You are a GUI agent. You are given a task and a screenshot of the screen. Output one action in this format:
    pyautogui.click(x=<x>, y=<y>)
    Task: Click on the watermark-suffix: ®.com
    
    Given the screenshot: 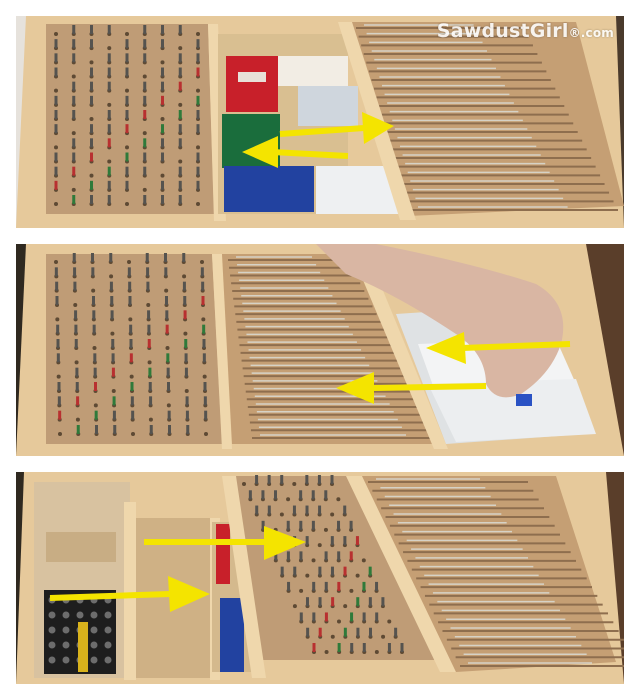 What is the action you would take?
    pyautogui.click(x=591, y=33)
    